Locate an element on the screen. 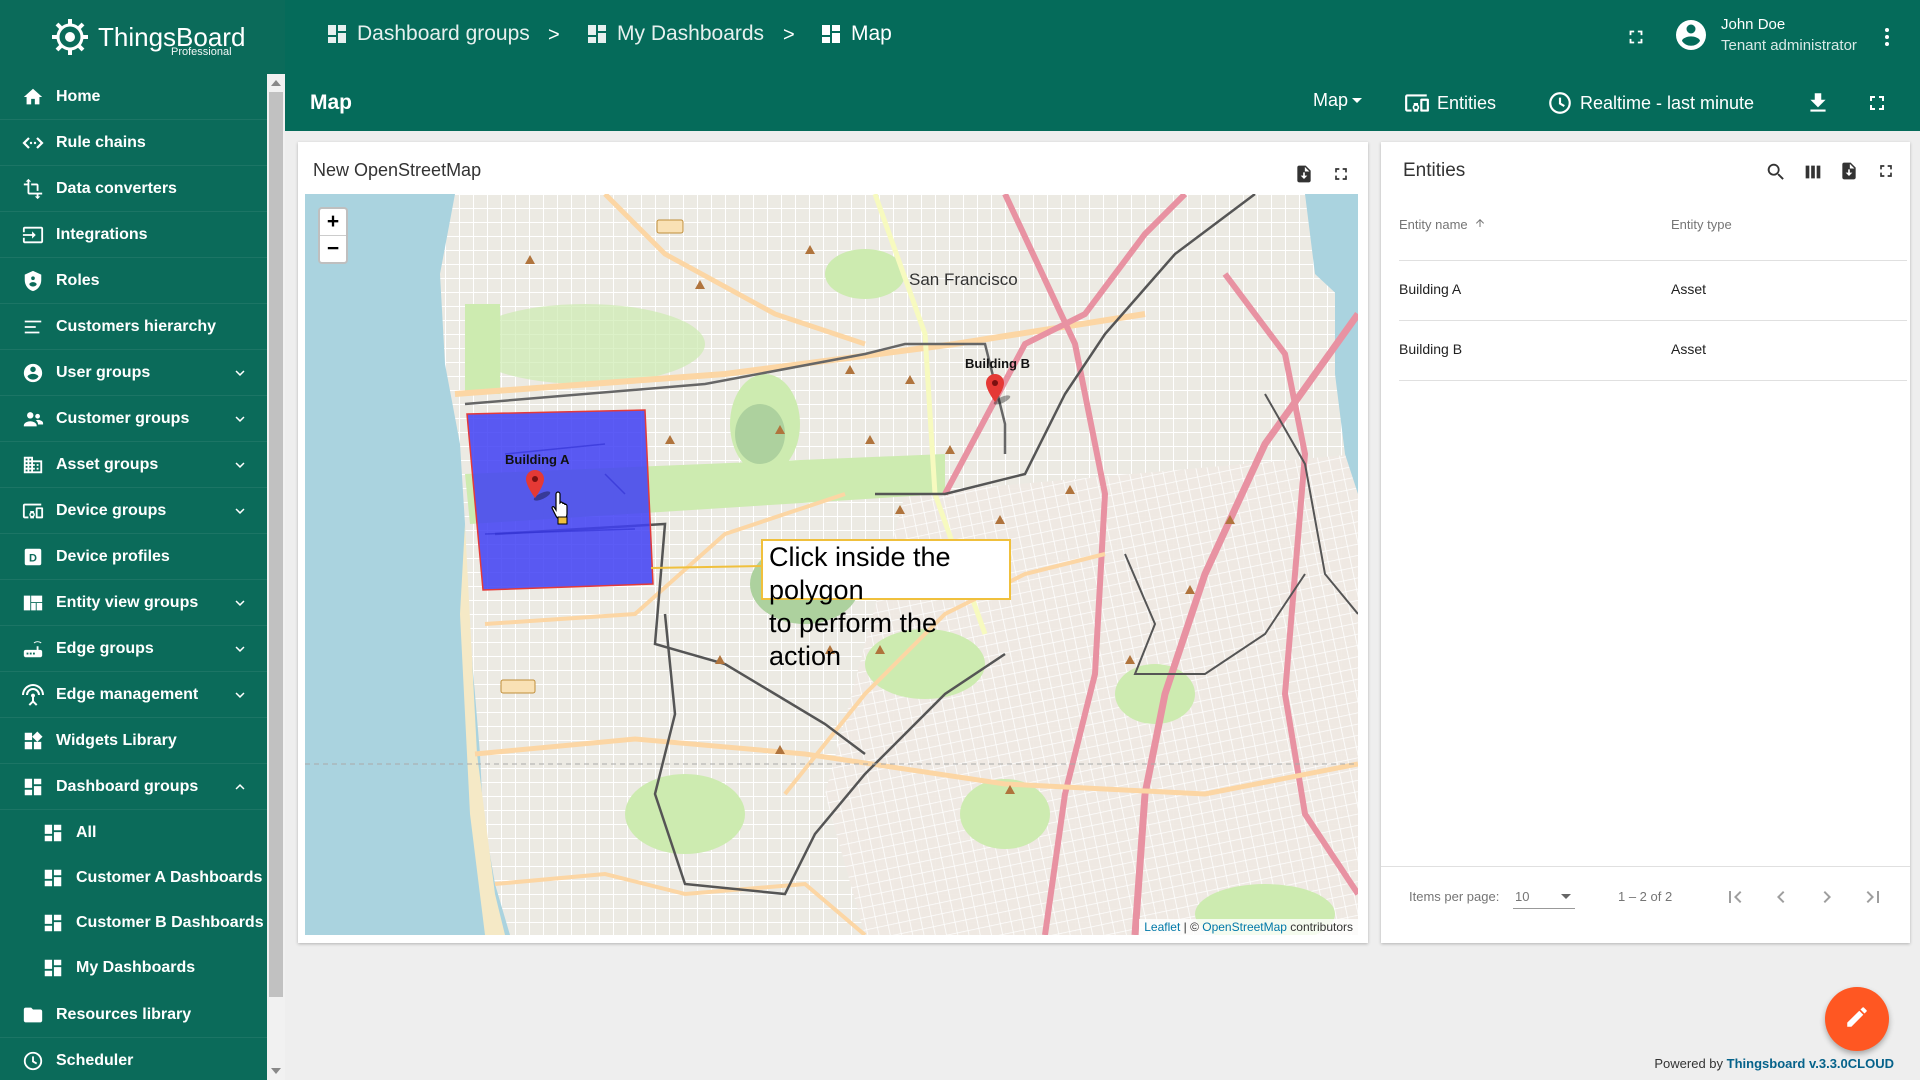 The height and width of the screenshot is (1080, 1920). cell-entity-type: Asset is located at coordinates (1689, 349).